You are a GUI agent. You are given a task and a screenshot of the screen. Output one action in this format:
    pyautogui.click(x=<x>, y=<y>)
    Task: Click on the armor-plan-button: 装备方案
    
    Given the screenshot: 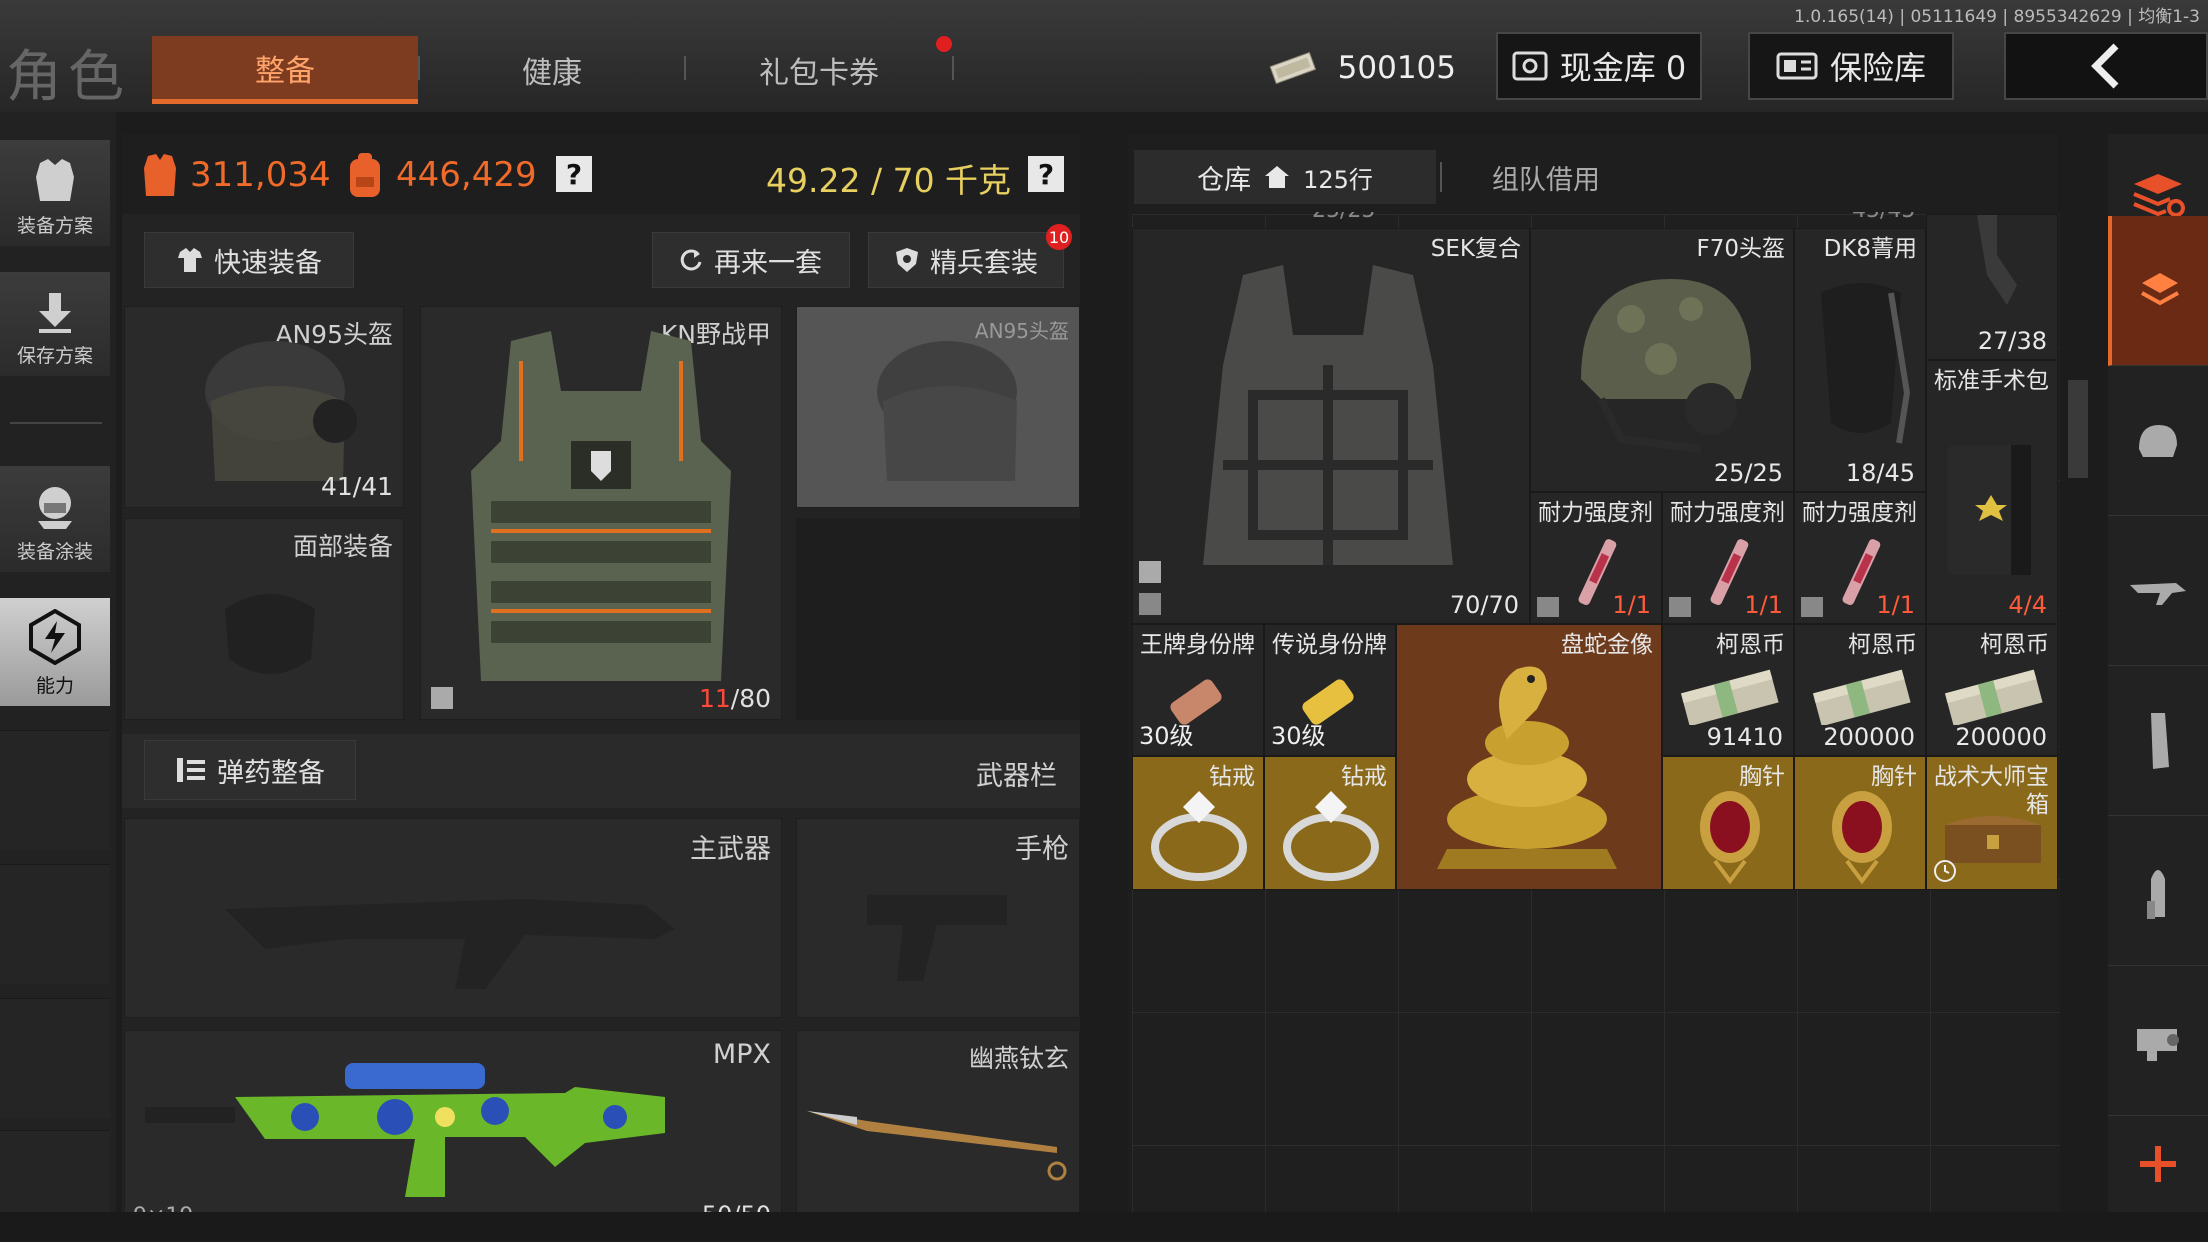 What is the action you would take?
    pyautogui.click(x=55, y=193)
    